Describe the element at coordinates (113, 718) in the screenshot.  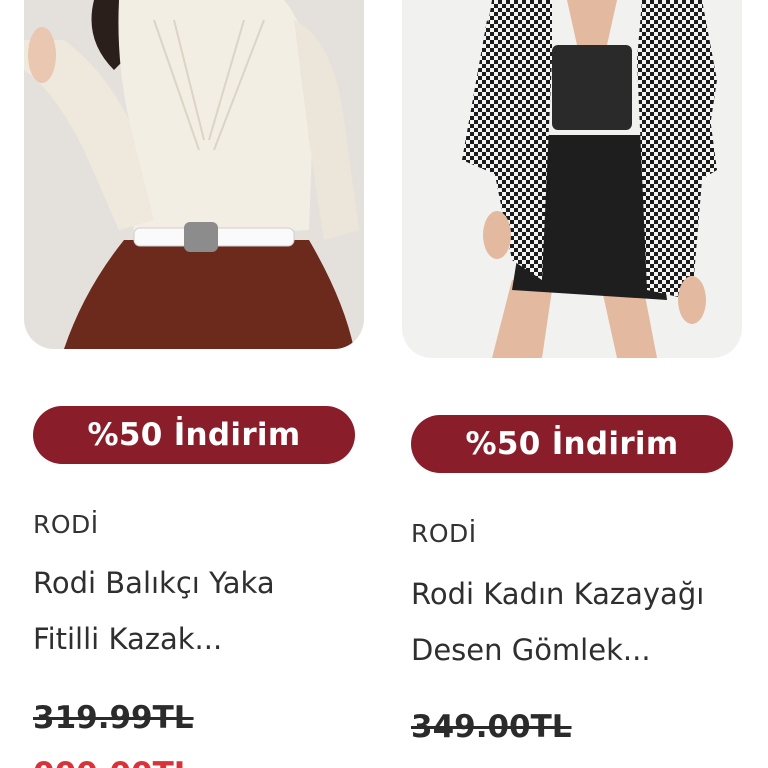
I see `old-price: 319.99TL` at that location.